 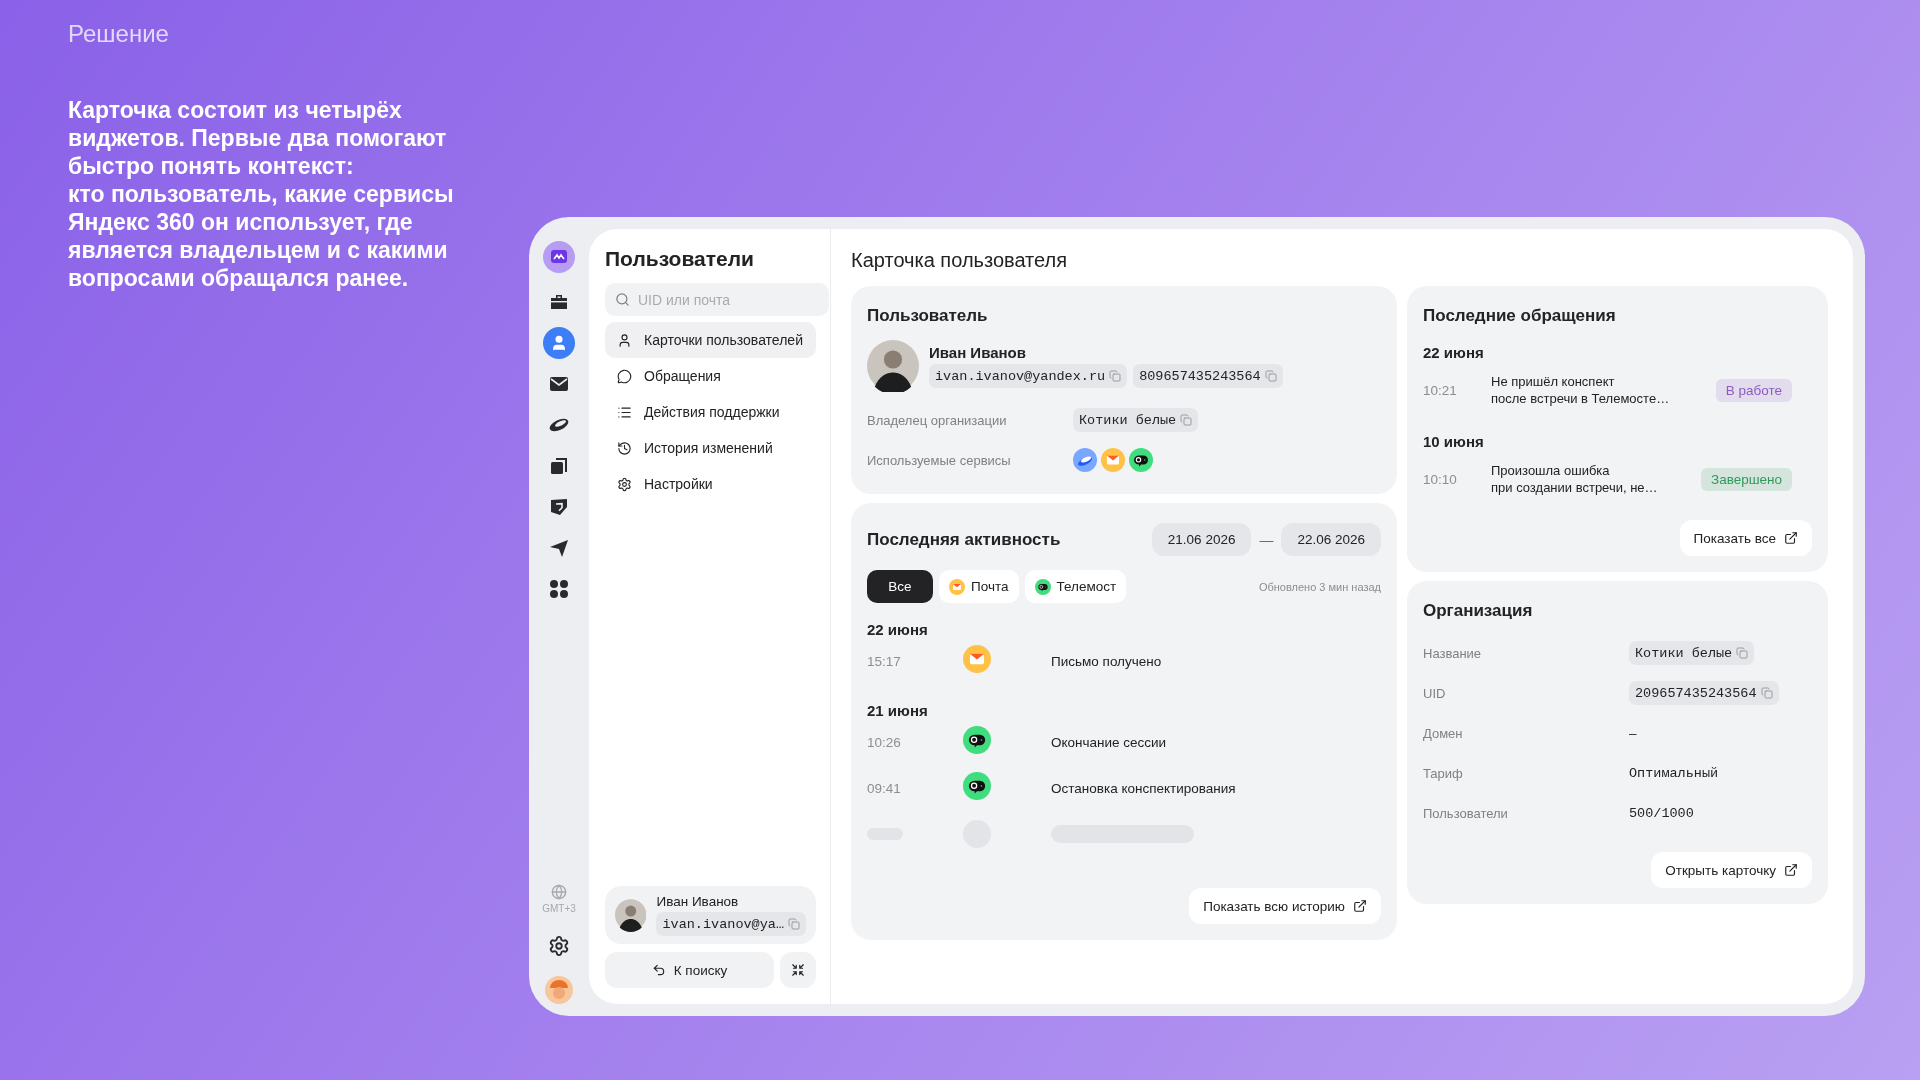 What do you see at coordinates (559, 589) in the screenshot?
I see `apps-icon` at bounding box center [559, 589].